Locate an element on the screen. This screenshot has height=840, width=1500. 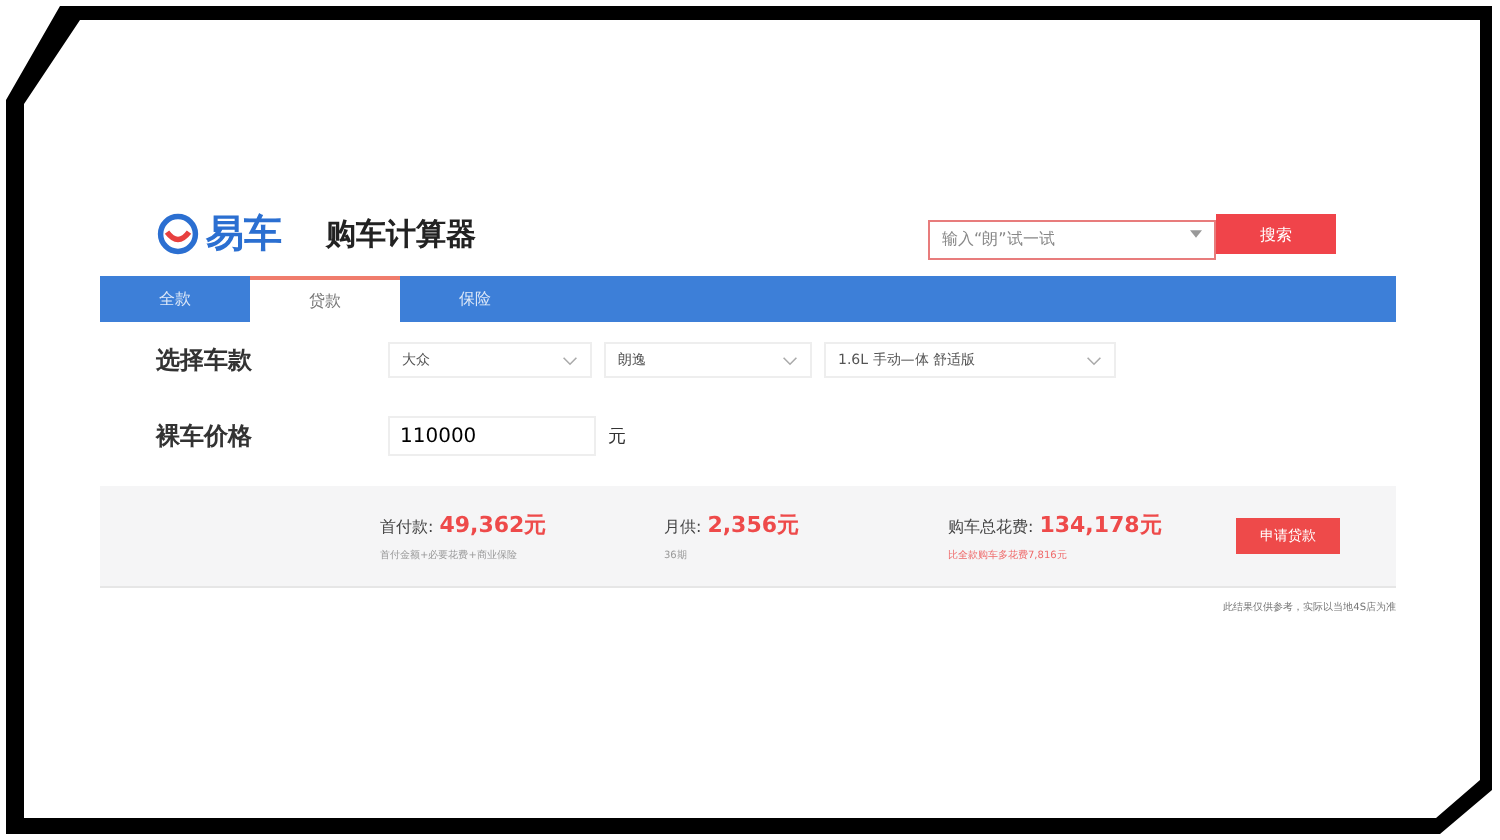
unit-label: 元 is located at coordinates (617, 437).